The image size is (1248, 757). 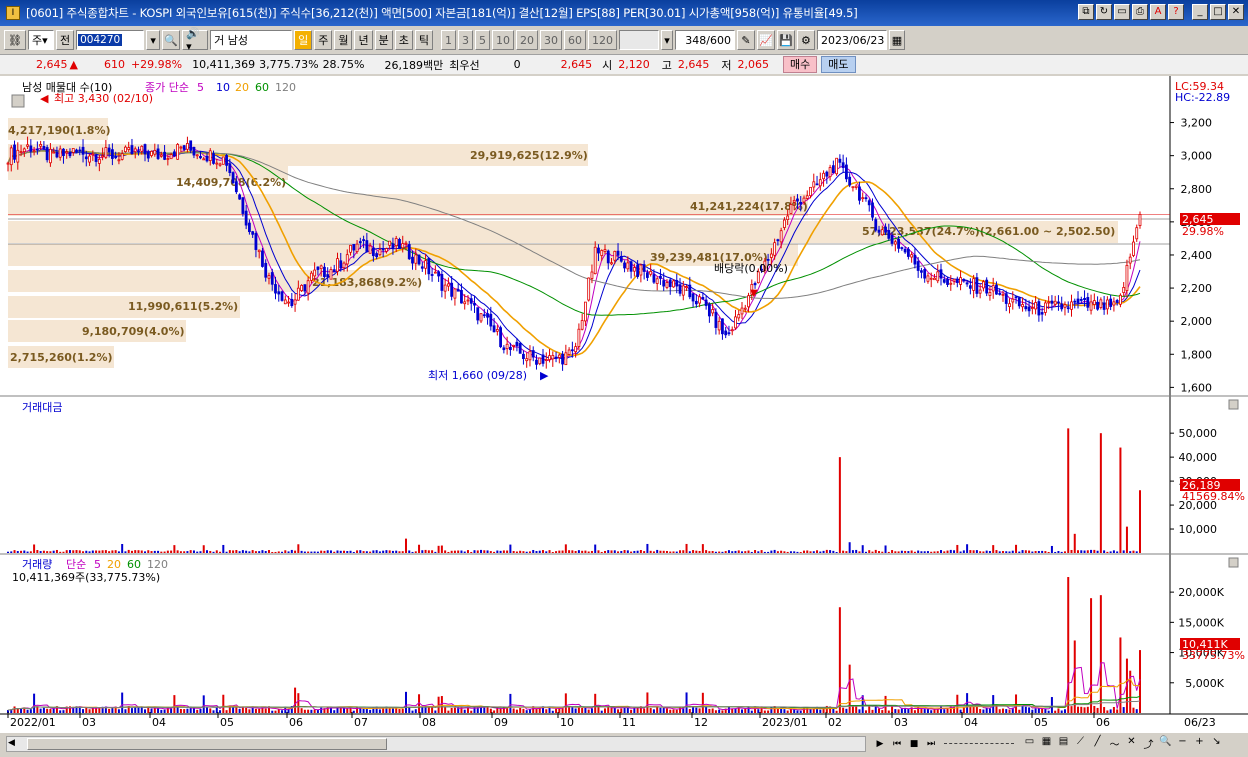 What do you see at coordinates (1086, 12) in the screenshot?
I see `link-icon: ⧉` at bounding box center [1086, 12].